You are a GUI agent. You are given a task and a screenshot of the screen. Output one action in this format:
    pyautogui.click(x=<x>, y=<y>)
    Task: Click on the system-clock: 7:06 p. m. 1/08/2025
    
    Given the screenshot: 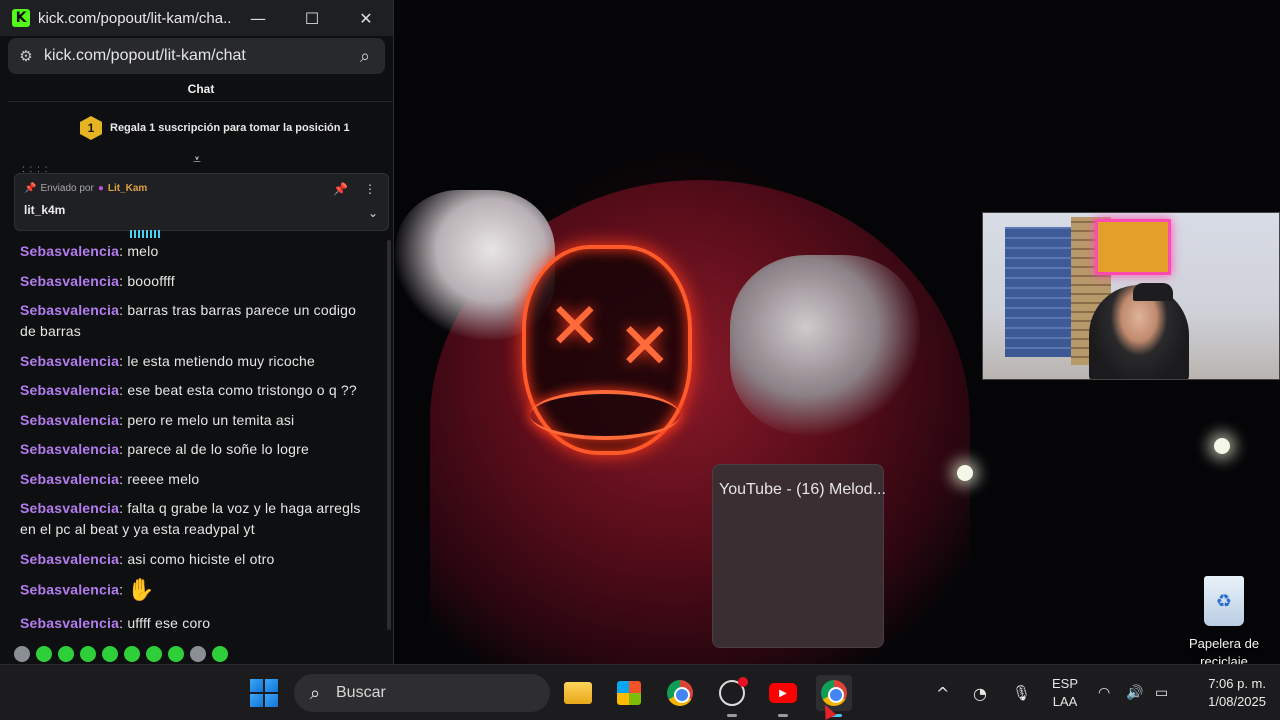 What is the action you would take?
    pyautogui.click(x=1228, y=693)
    